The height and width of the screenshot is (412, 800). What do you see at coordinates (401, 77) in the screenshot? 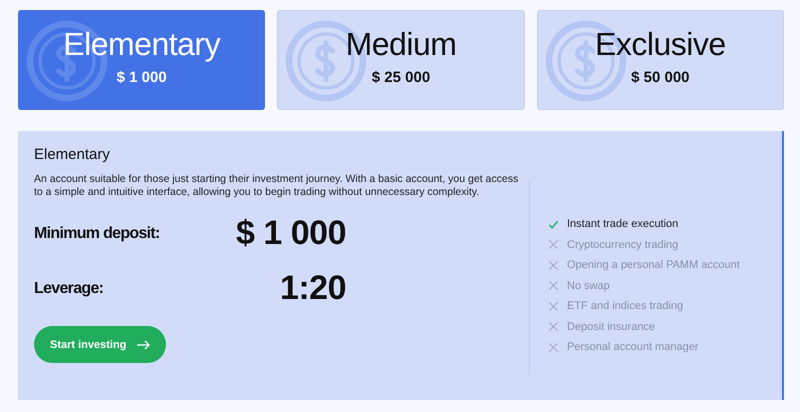
I see `plan-price: $ 25 000` at bounding box center [401, 77].